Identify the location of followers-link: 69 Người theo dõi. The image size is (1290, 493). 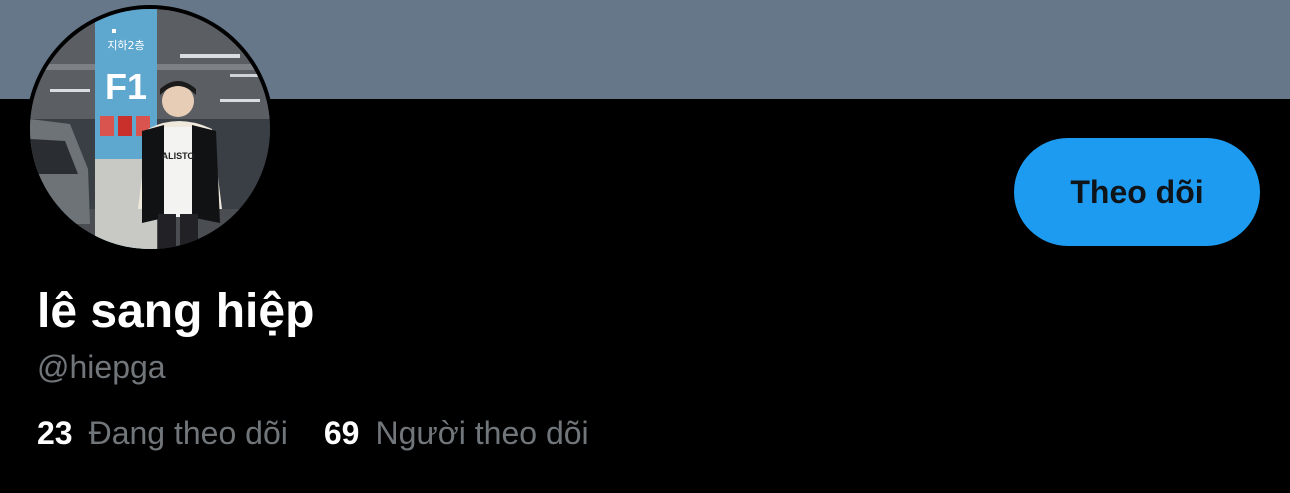
(456, 433).